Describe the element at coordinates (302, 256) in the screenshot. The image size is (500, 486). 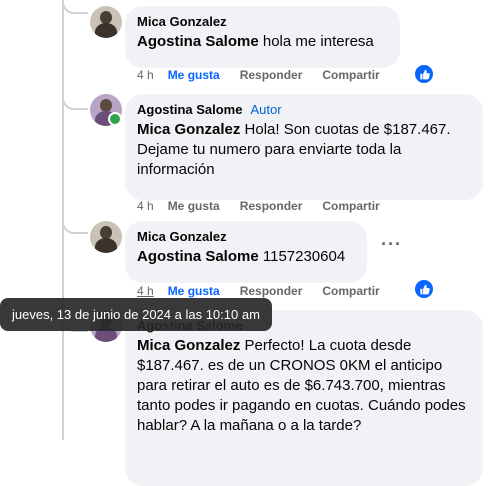
I see `comment-body: 1157230604` at that location.